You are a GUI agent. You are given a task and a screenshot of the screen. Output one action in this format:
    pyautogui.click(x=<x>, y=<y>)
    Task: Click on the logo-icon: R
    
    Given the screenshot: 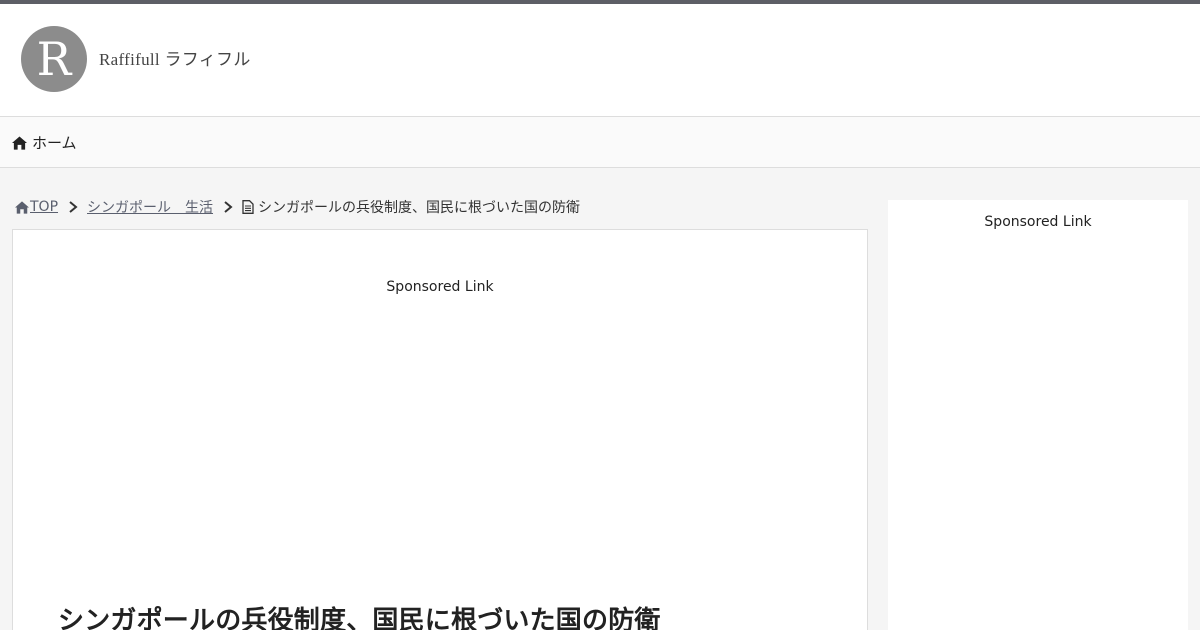 What is the action you would take?
    pyautogui.click(x=54, y=59)
    